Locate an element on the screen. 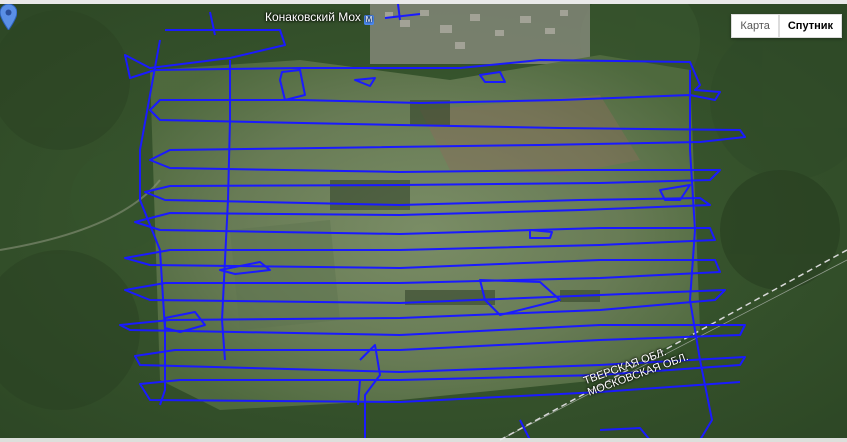 The height and width of the screenshot is (442, 847). metro-icon: M is located at coordinates (368, 20).